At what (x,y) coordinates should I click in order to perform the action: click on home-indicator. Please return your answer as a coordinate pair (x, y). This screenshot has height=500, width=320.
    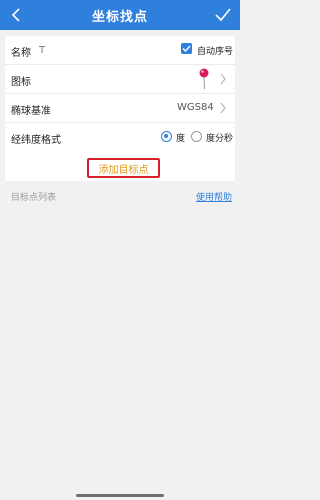
    Looking at the image, I should click on (120, 495).